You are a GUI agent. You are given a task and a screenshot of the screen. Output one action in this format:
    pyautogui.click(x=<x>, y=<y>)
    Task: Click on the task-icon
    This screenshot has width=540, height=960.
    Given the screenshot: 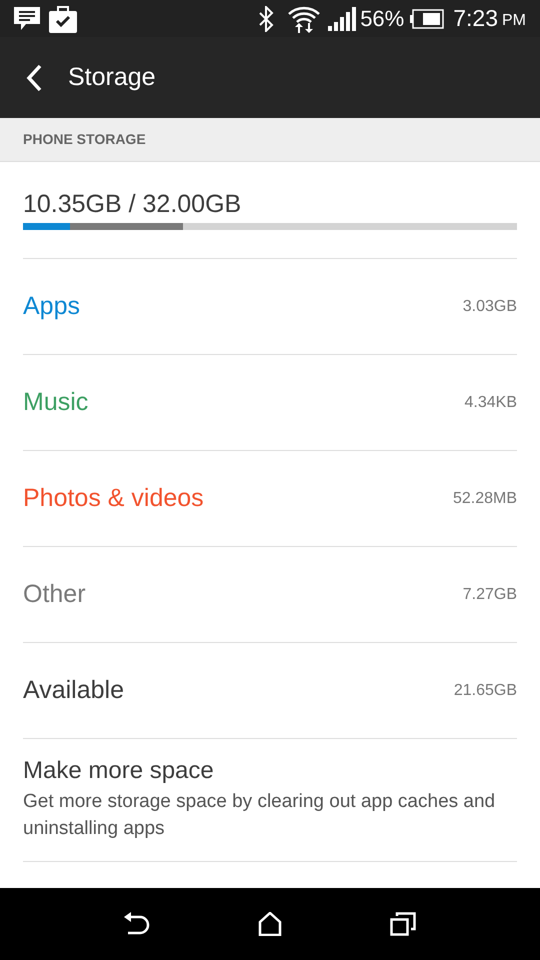 What is the action you would take?
    pyautogui.click(x=63, y=18)
    